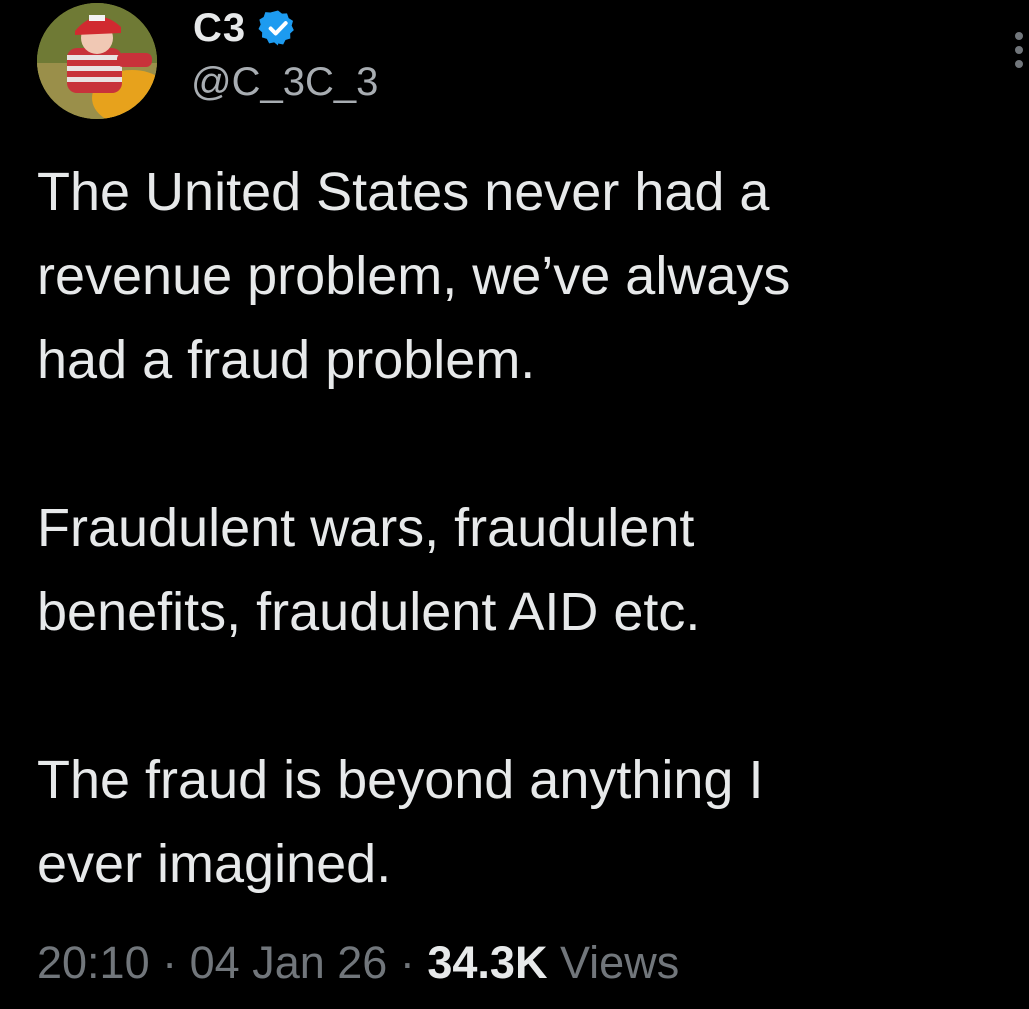  Describe the element at coordinates (487, 962) in the screenshot. I see `views-count: 34.3K` at that location.